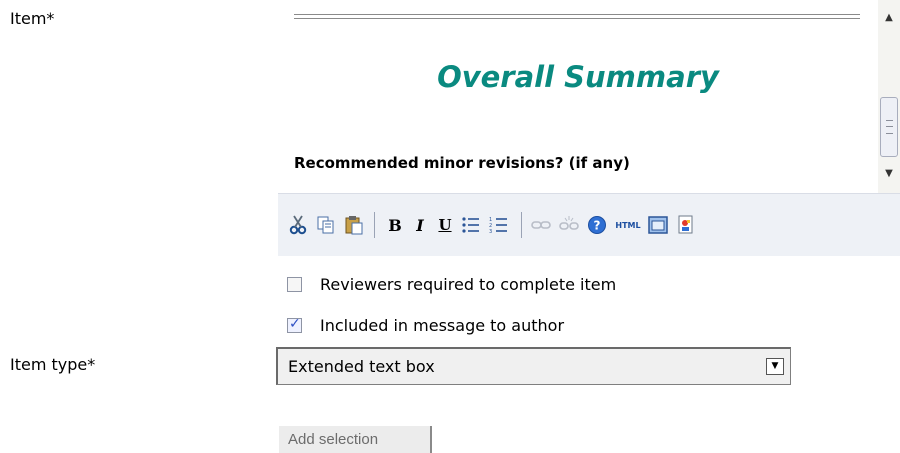 The width and height of the screenshot is (900, 453). What do you see at coordinates (462, 163) in the screenshot?
I see `editor-question-text: Recommended minor revisions? (if any)` at bounding box center [462, 163].